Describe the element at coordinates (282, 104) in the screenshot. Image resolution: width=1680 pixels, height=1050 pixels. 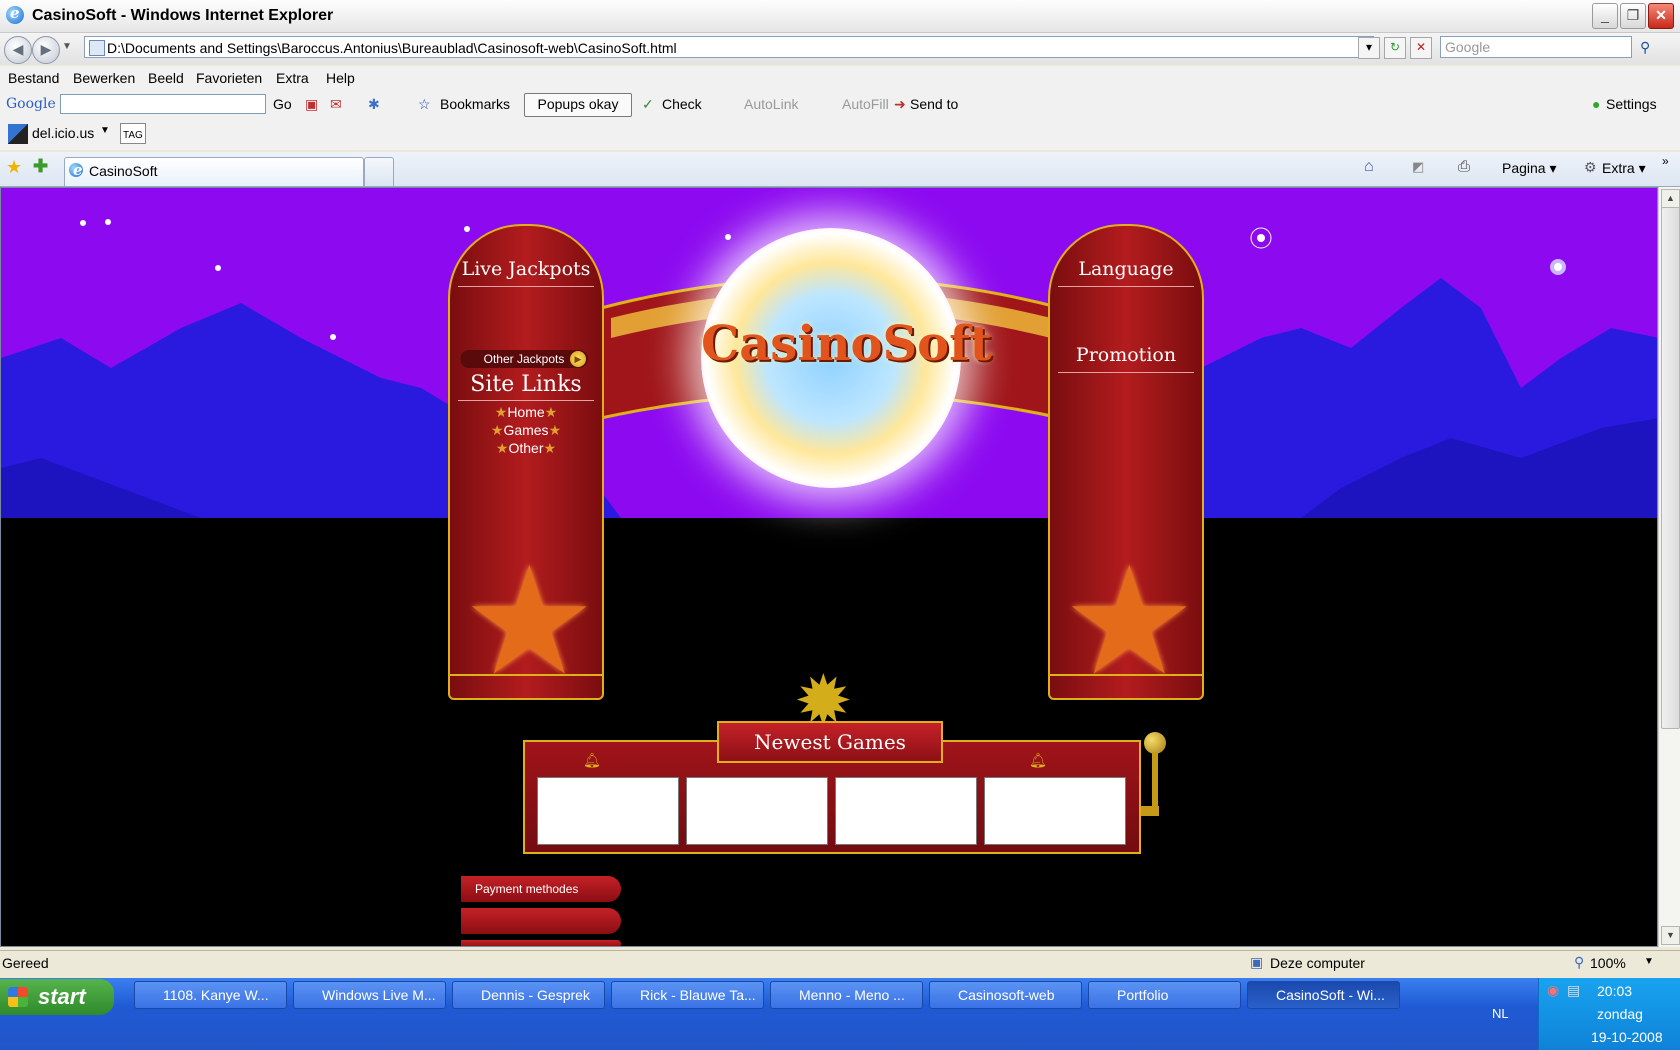
I see `google-go-button: Go` at that location.